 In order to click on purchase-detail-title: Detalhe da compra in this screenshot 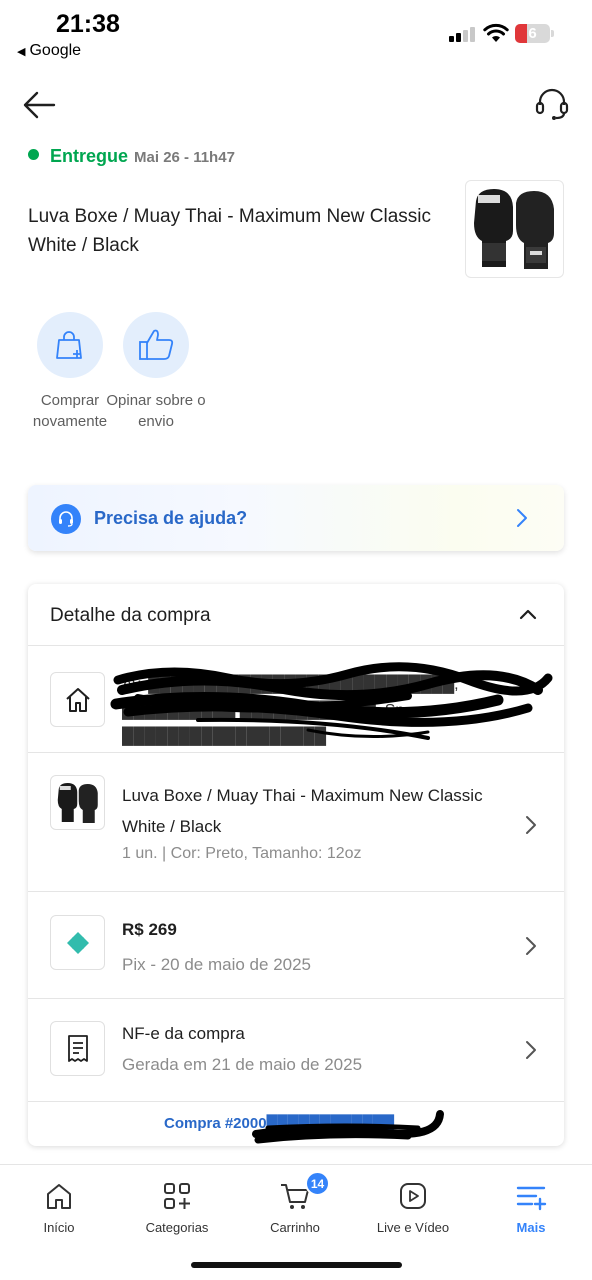, I will do `click(130, 615)`.